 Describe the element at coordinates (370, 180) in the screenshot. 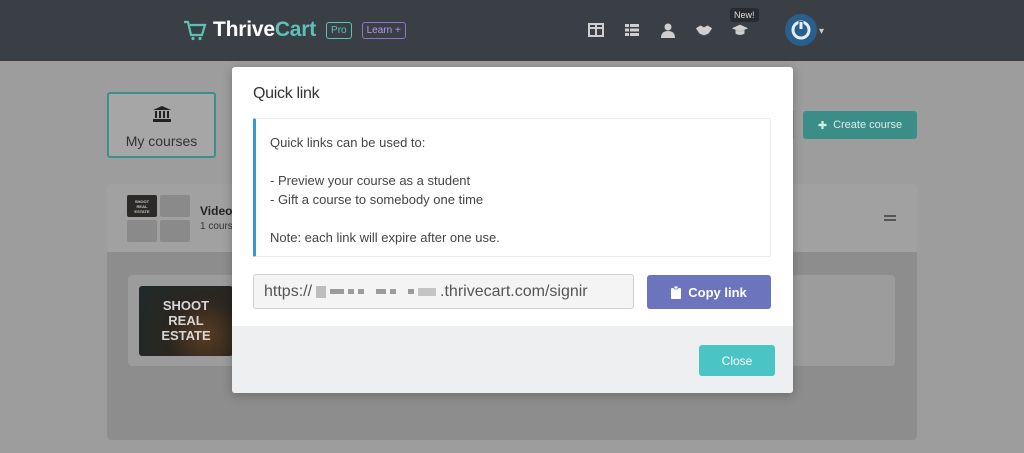

I see `info-item-preview: - Preview your course as a student` at that location.